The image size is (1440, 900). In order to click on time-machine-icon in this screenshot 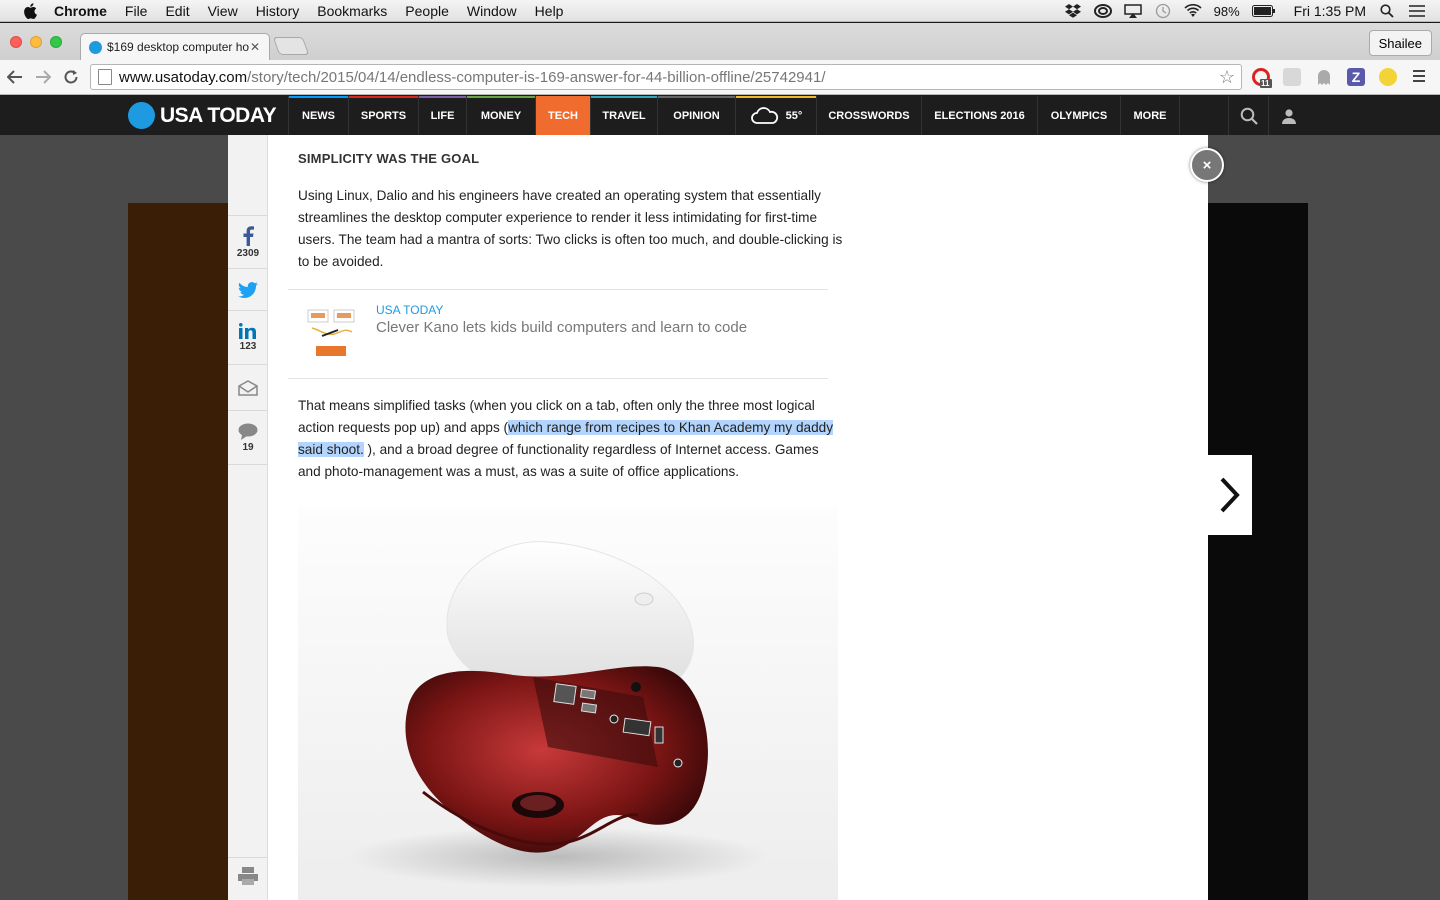, I will do `click(1163, 11)`.